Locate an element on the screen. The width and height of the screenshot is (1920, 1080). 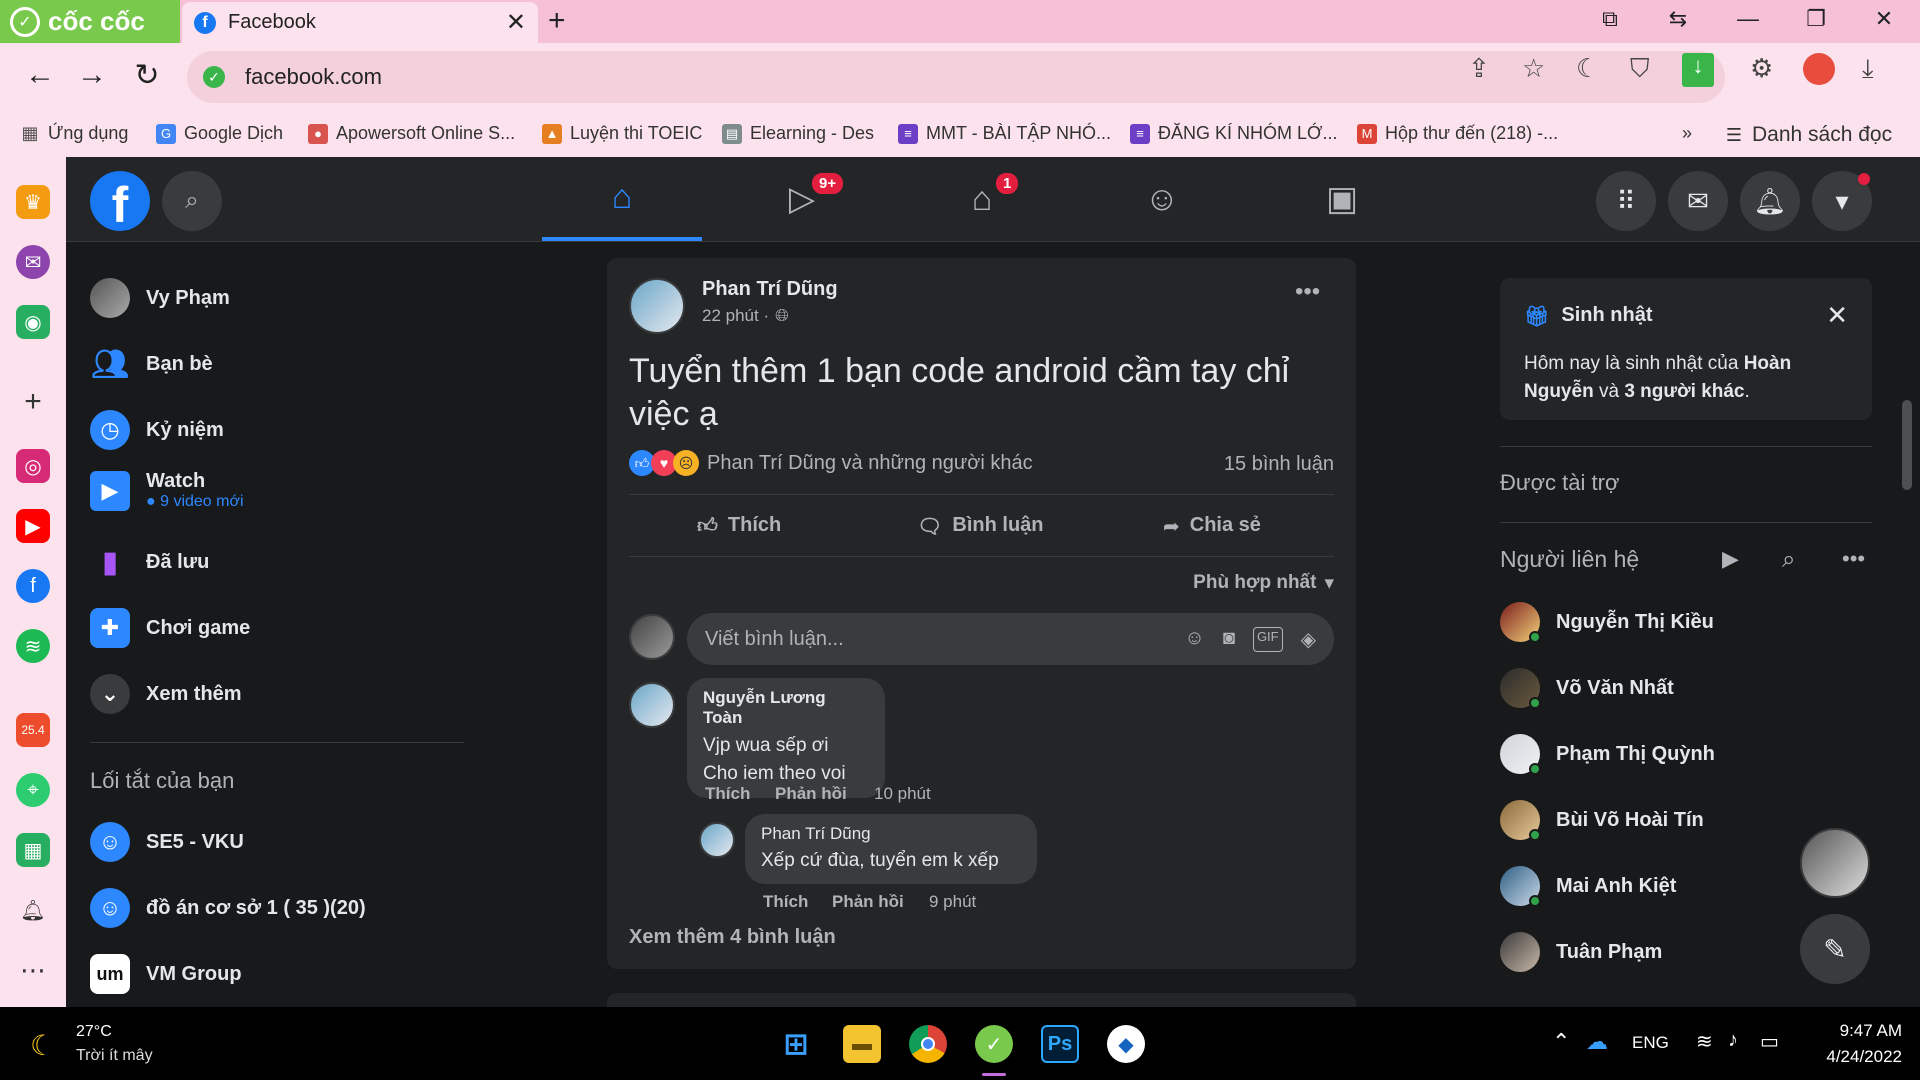
new-message-button: ✎ is located at coordinates (1835, 949).